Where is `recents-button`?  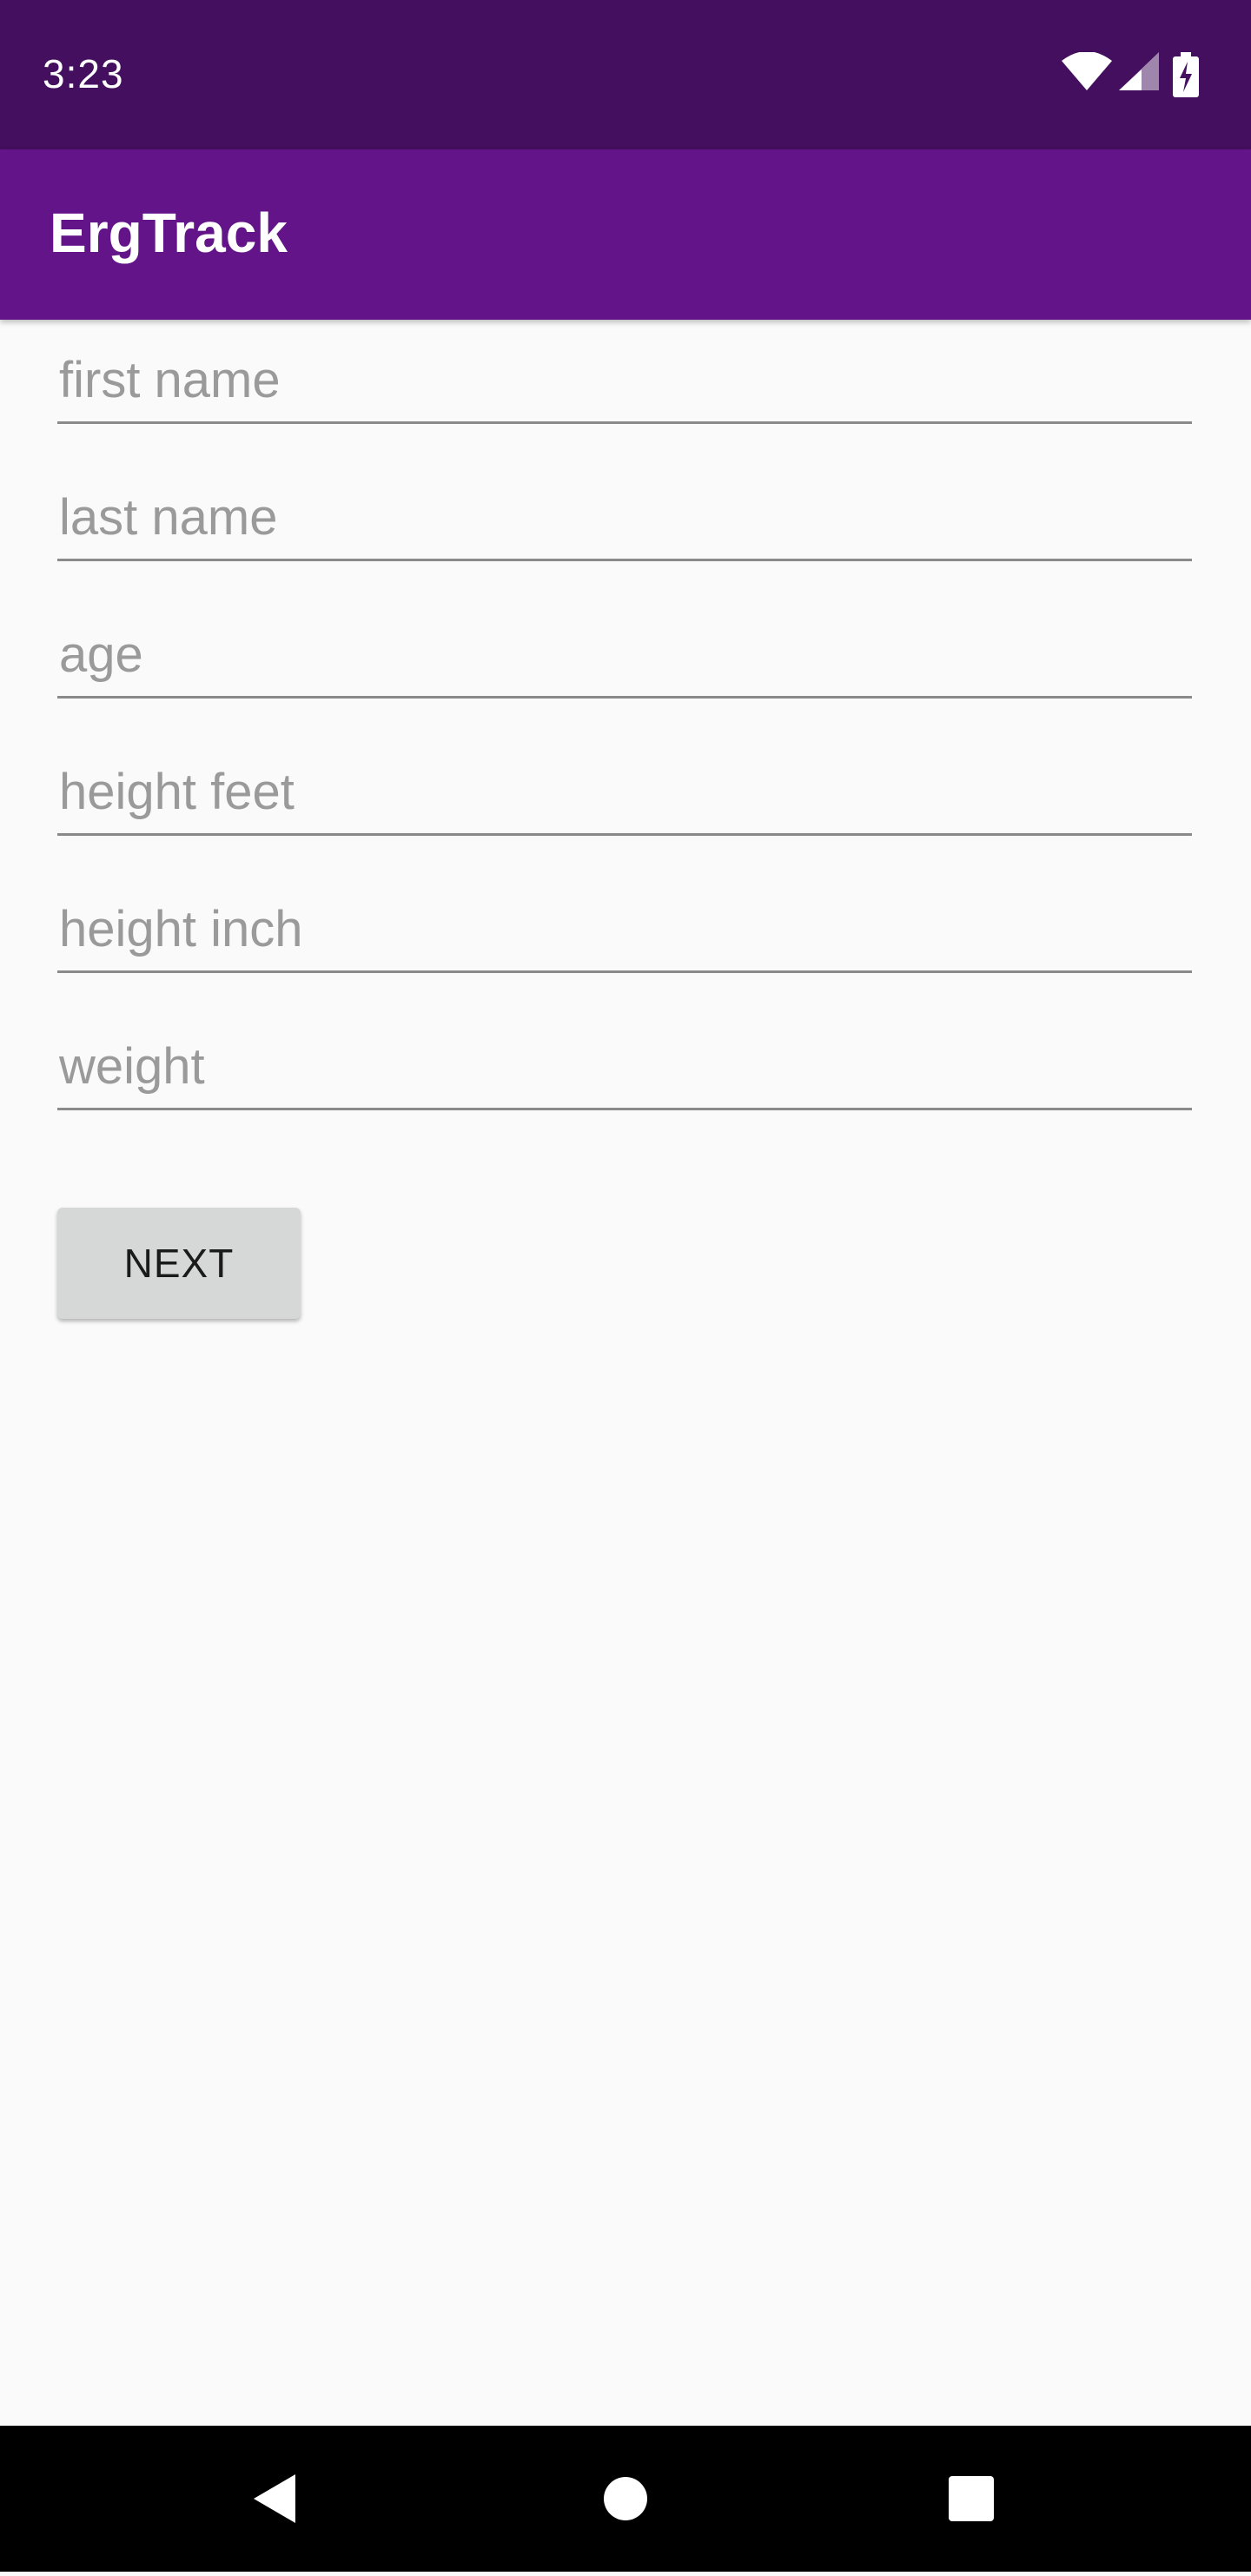 recents-button is located at coordinates (971, 2499).